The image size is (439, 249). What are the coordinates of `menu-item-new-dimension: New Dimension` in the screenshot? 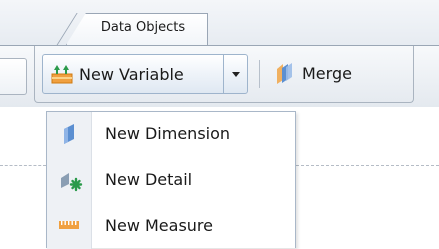 It's located at (171, 134).